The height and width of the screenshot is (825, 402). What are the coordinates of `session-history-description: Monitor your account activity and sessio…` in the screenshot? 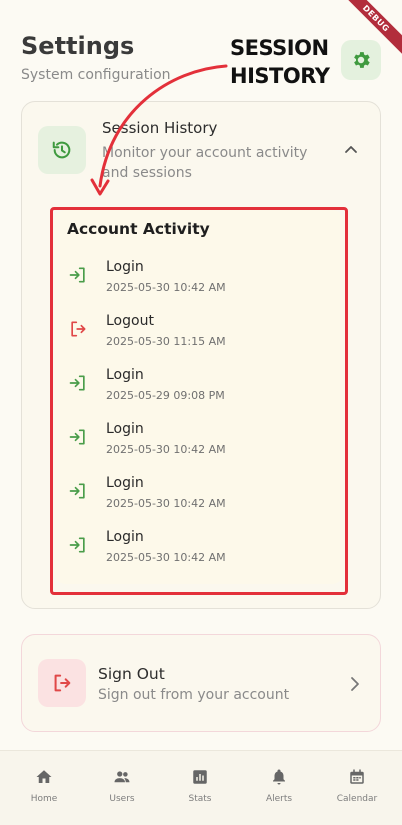 It's located at (205, 163).